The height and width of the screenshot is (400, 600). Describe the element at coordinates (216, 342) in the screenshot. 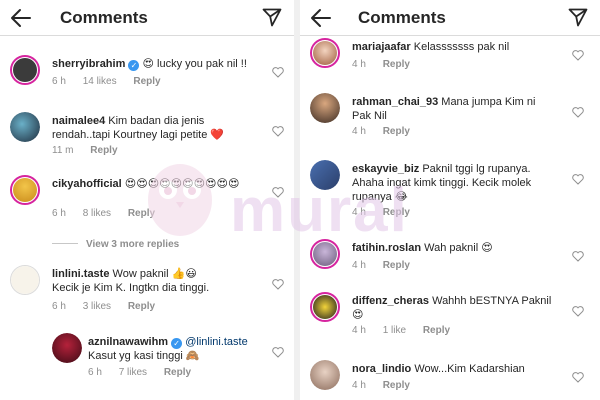

I see `mention-link: @linlini.taste` at that location.